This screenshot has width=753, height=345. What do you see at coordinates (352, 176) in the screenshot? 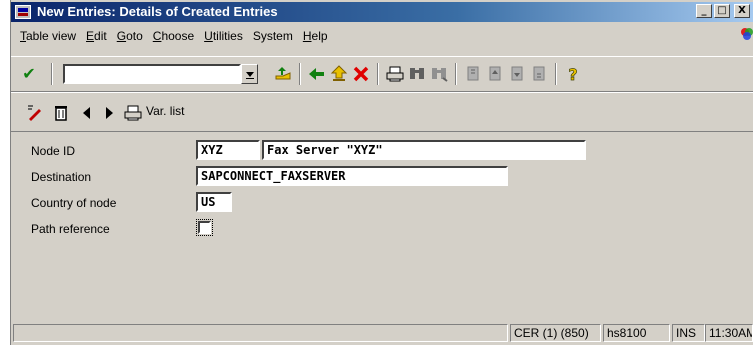
I see `destination-field: SAPCONNECT_FAXSERVER` at bounding box center [352, 176].